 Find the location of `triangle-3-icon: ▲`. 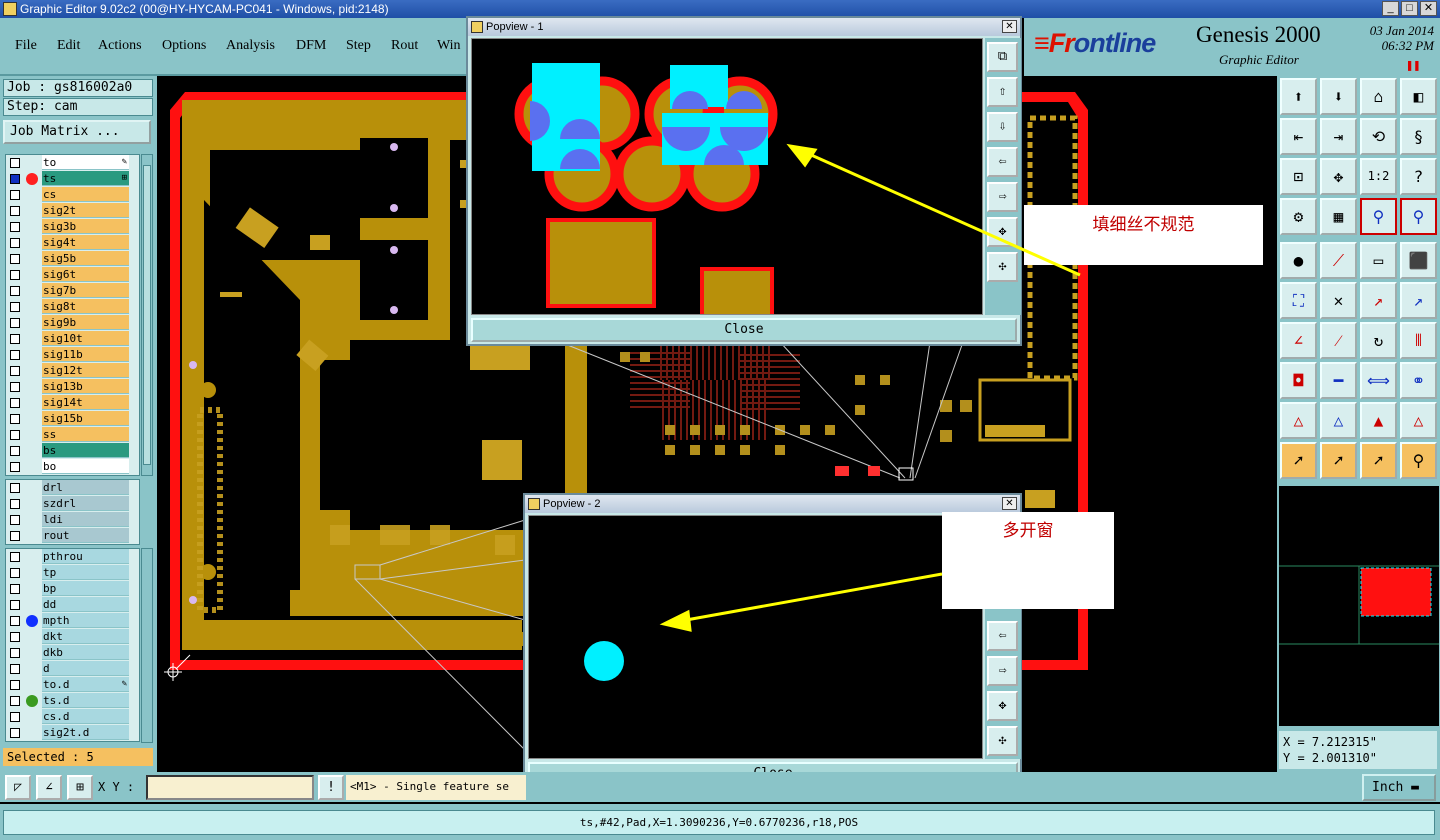

triangle-3-icon: ▲ is located at coordinates (1378, 420).